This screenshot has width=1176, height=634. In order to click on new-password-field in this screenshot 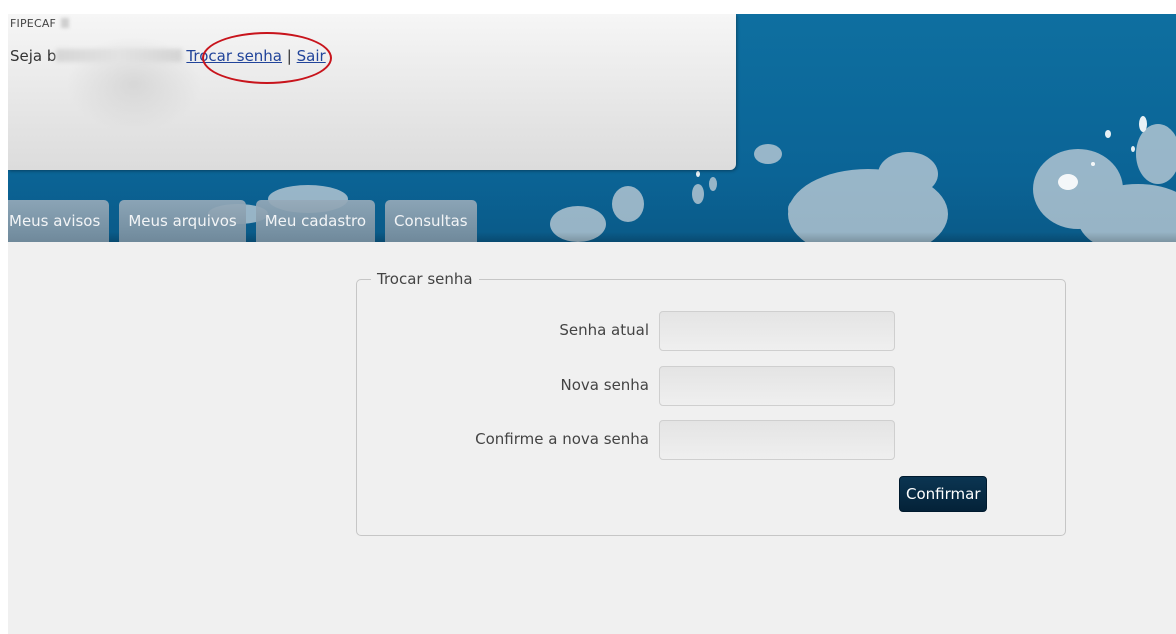, I will do `click(777, 386)`.